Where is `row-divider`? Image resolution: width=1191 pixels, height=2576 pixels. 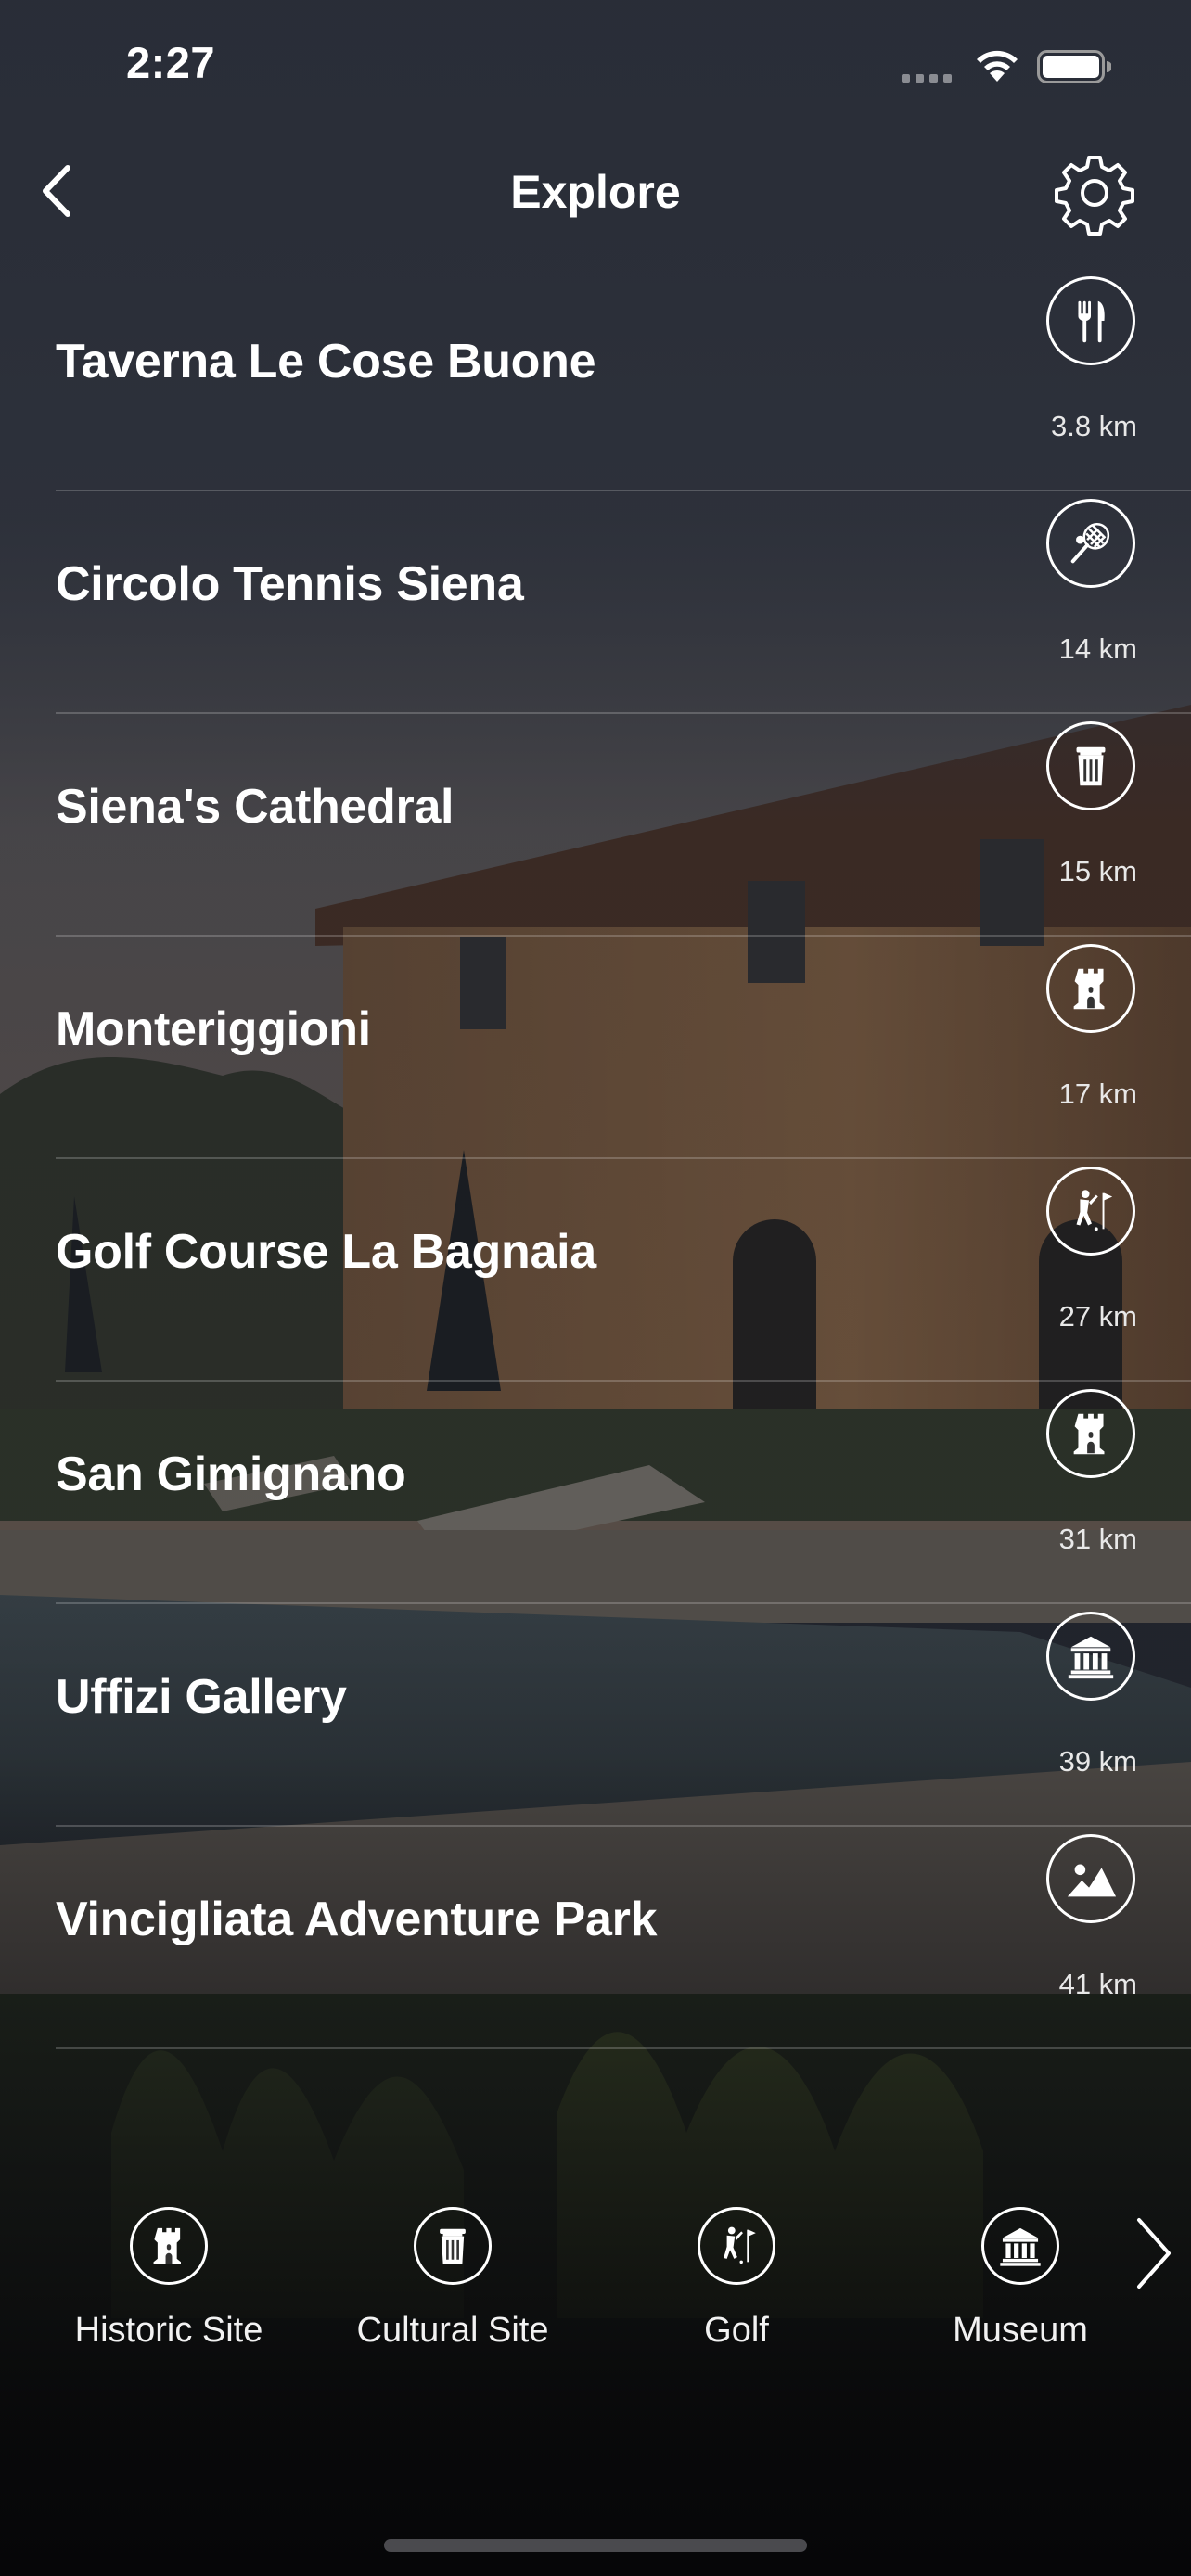
row-divider is located at coordinates (623, 2048).